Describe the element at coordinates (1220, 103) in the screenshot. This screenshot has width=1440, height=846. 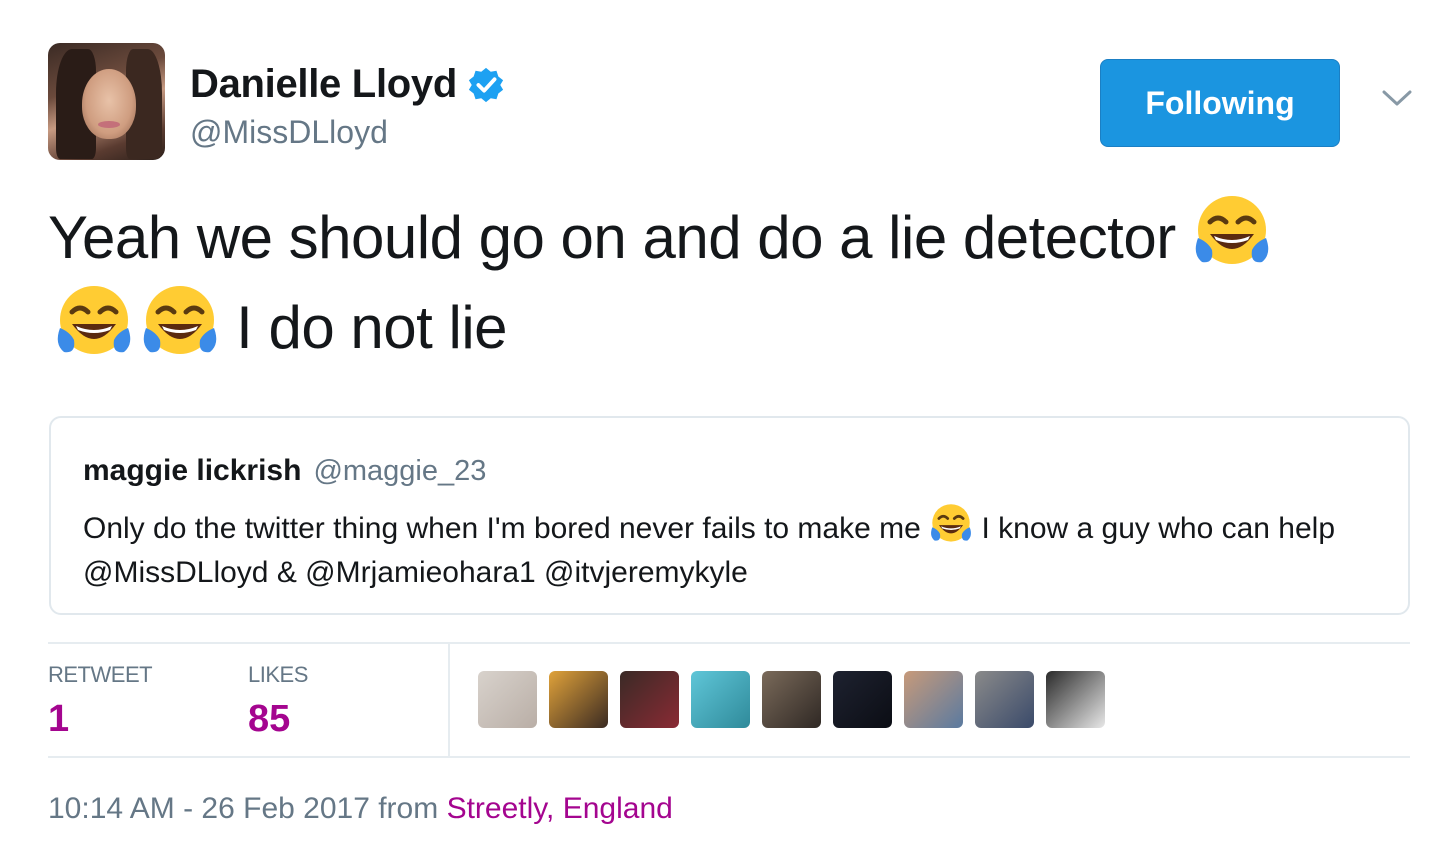
I see `following-button: Following` at that location.